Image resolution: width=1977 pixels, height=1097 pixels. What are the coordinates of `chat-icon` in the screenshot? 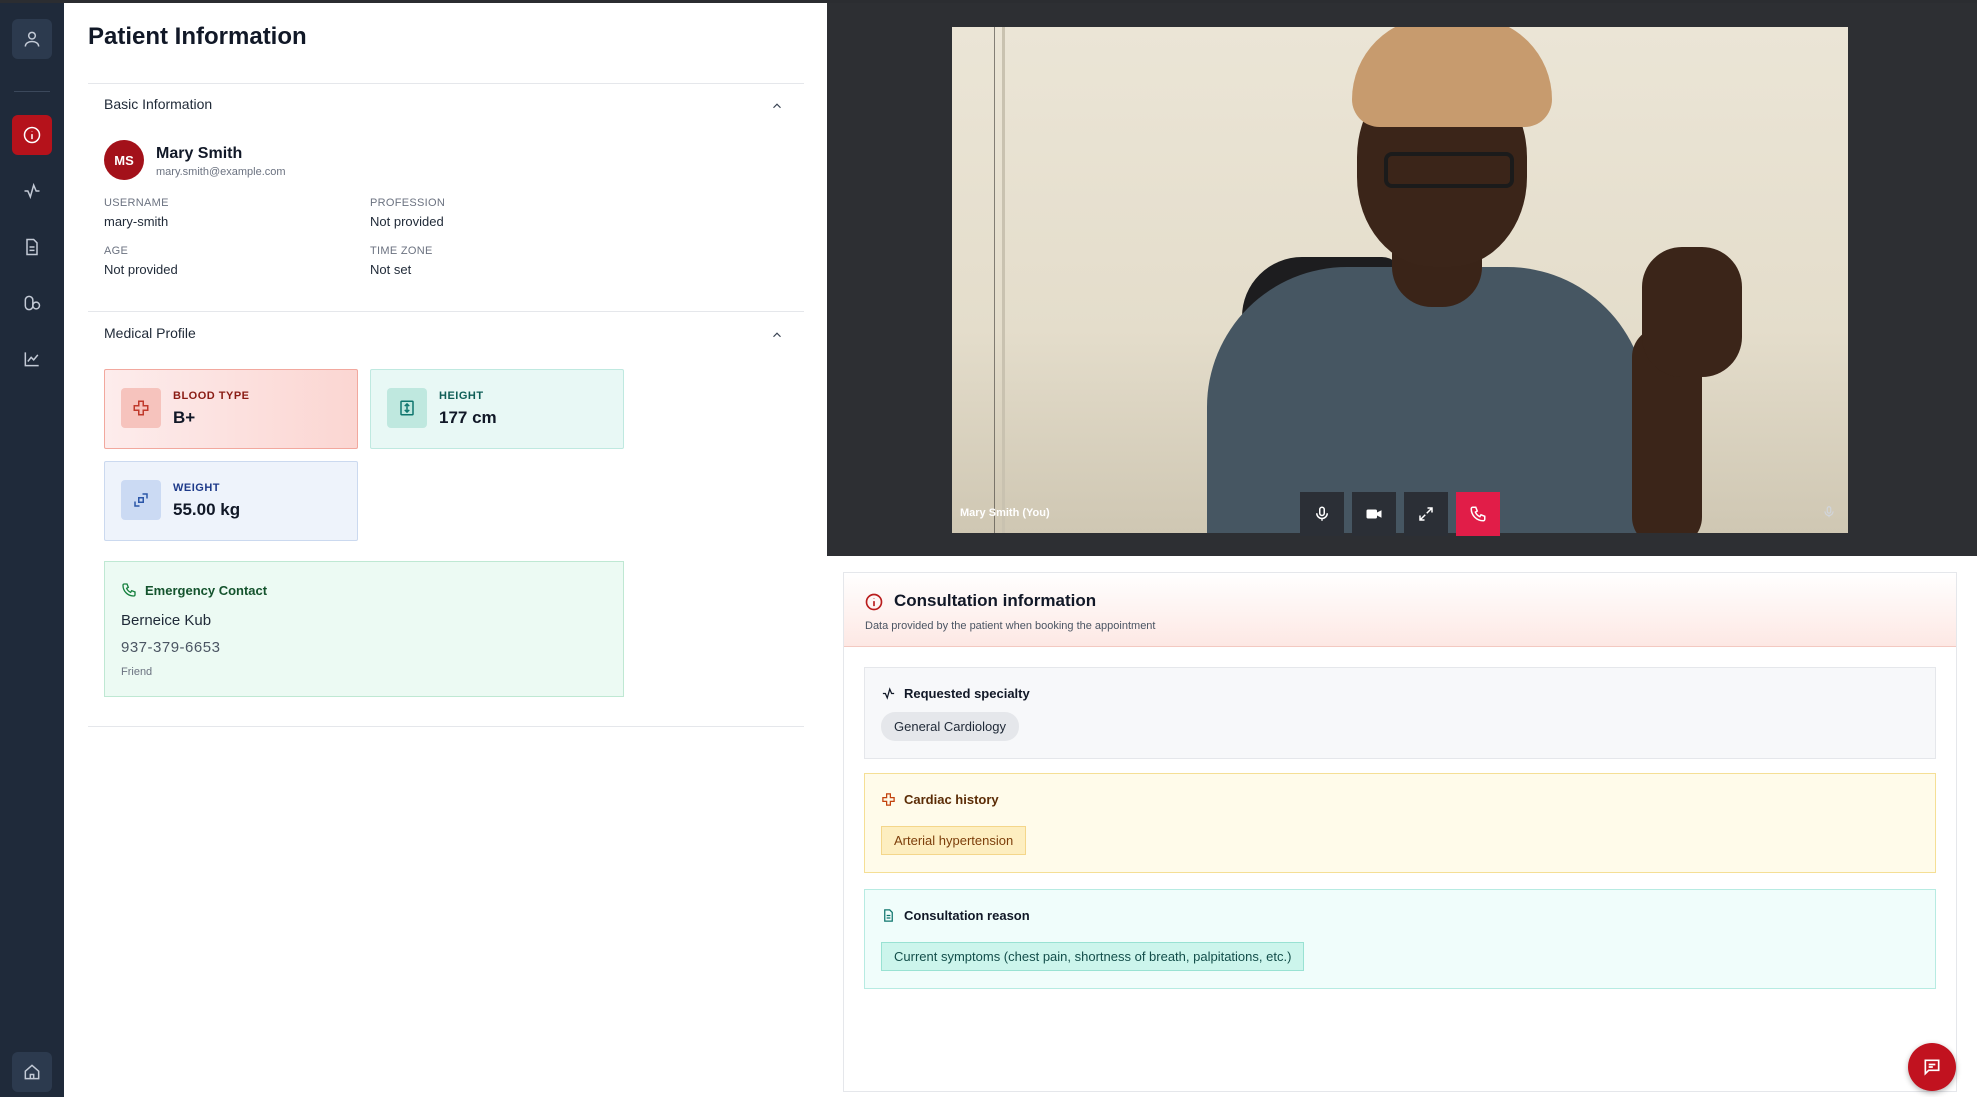 It's located at (1932, 1067).